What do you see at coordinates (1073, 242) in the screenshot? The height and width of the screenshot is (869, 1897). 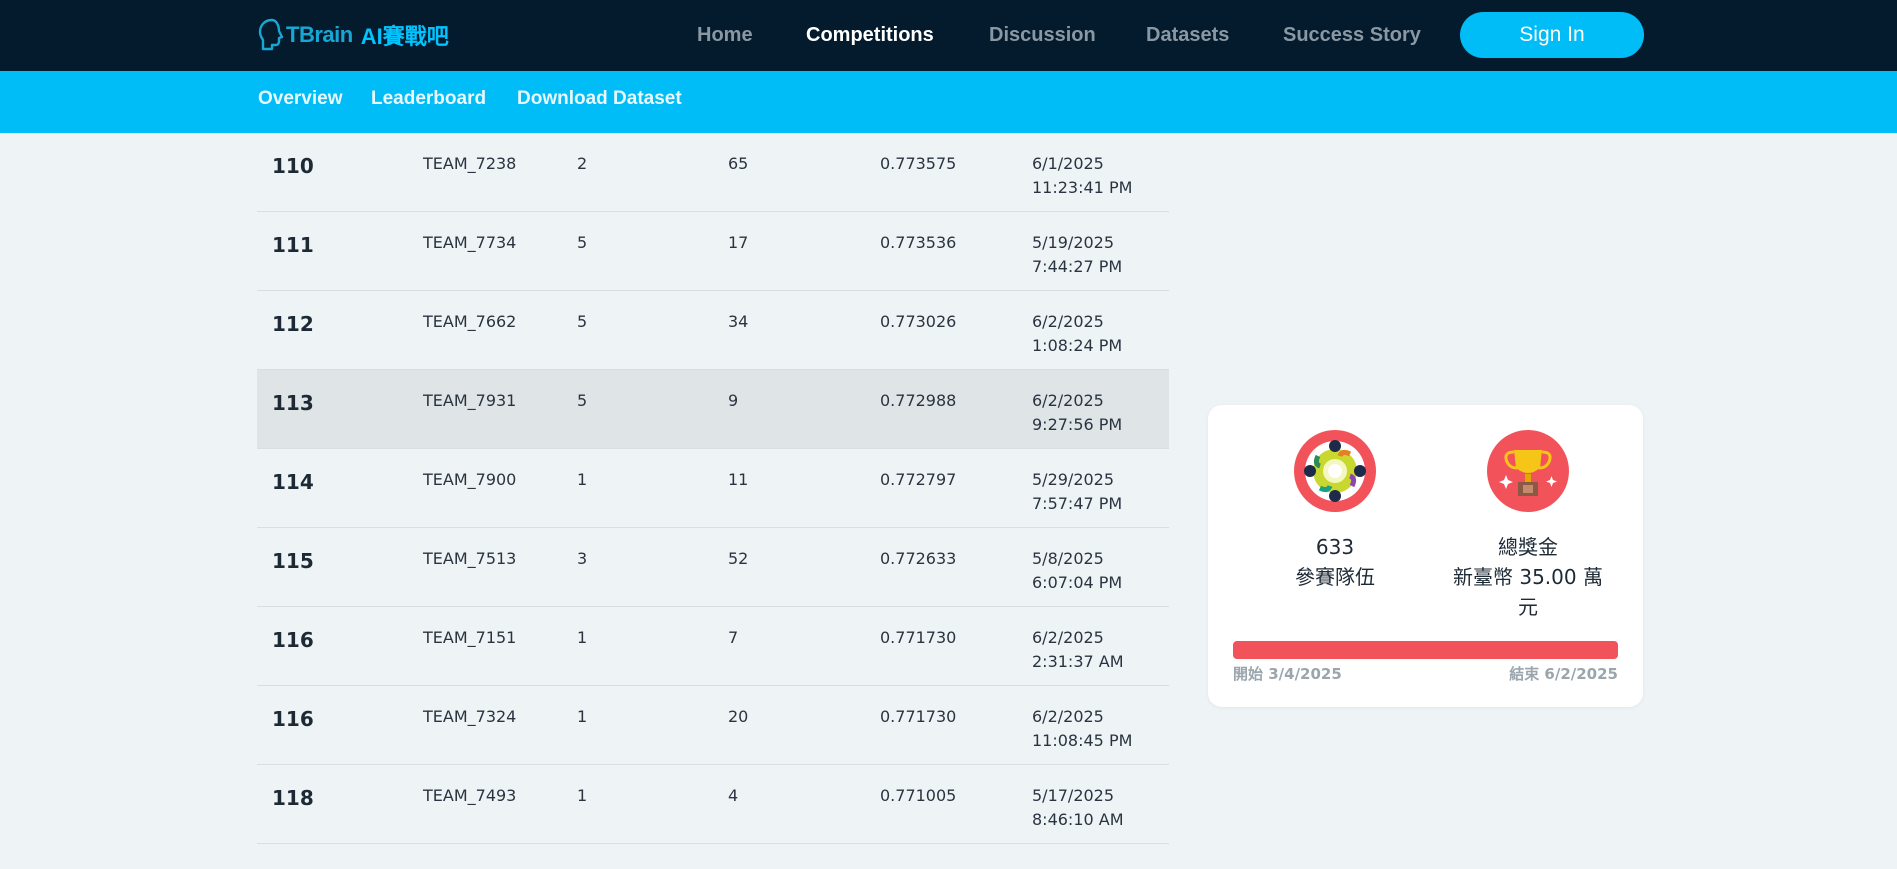 I see `timestamp-date: 5/19/2025` at bounding box center [1073, 242].